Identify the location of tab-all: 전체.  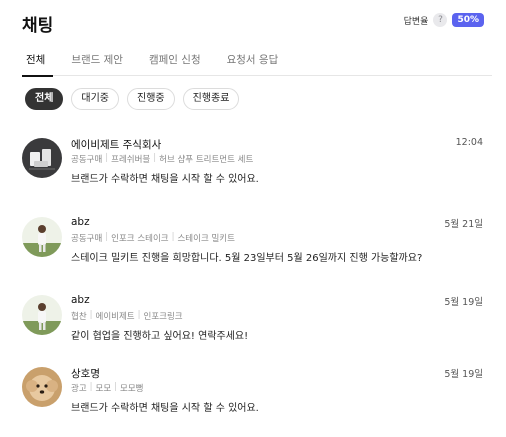
(38, 64).